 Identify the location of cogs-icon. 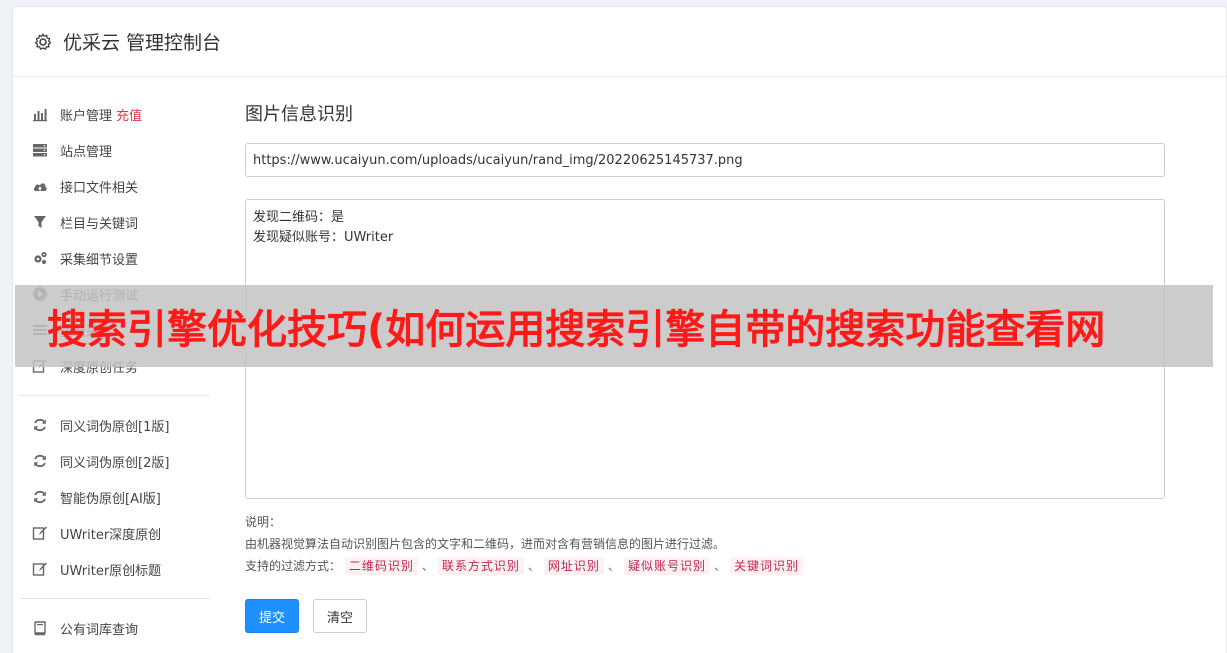
(40, 258).